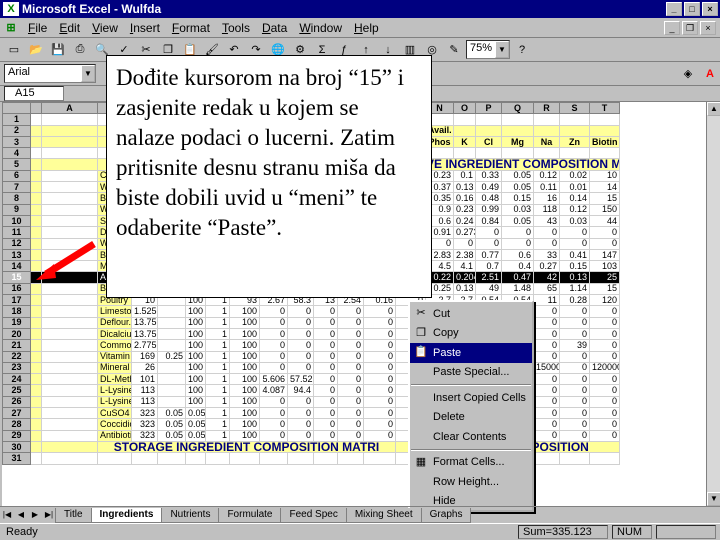  I want to click on cell: 1.525, so click(144, 311).